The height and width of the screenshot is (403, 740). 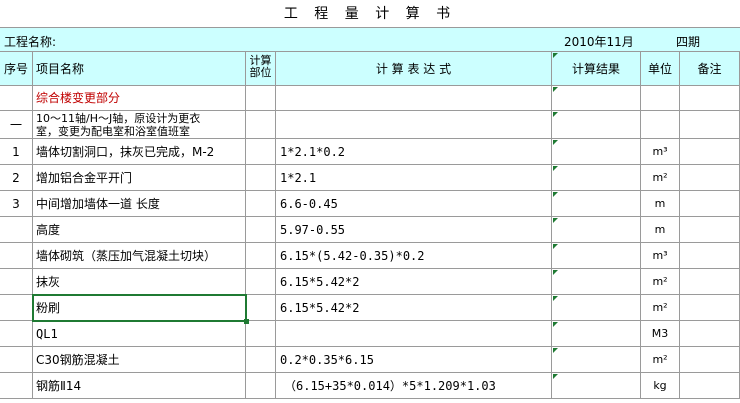 What do you see at coordinates (710, 282) in the screenshot?
I see `row-7-note` at bounding box center [710, 282].